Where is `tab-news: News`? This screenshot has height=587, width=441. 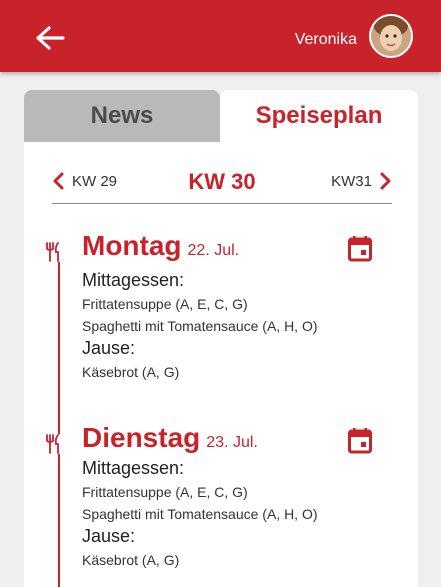 tab-news: News is located at coordinates (122, 116).